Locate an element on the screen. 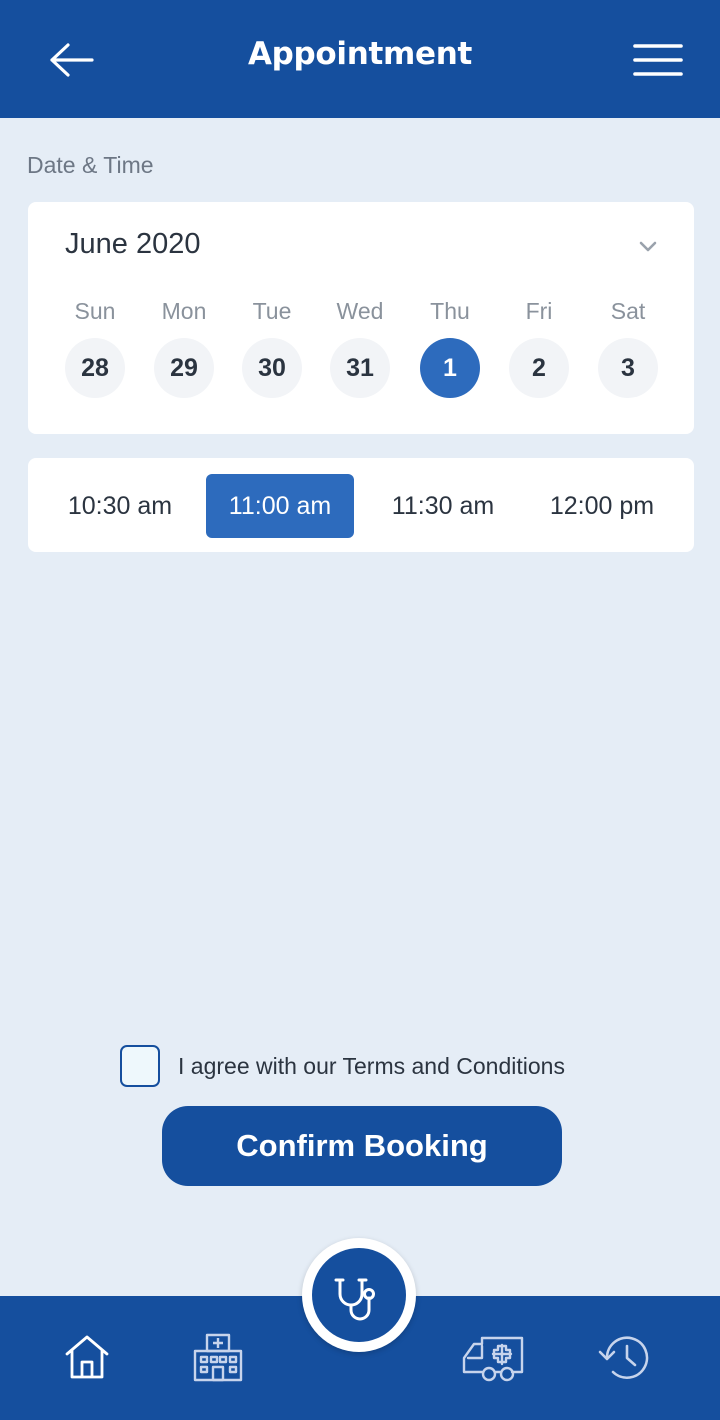 This screenshot has width=720, height=1420. day-button-3: 3 is located at coordinates (628, 368).